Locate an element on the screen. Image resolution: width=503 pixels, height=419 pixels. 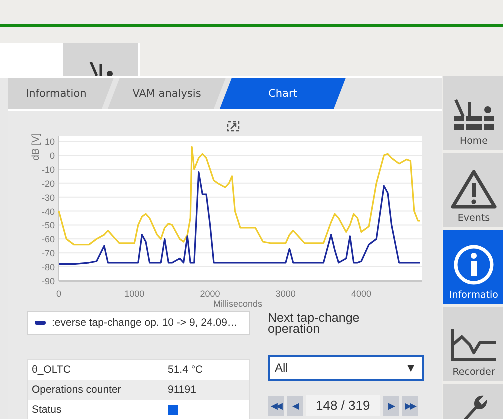
y-tick-label: -30 is located at coordinates (48, 197).